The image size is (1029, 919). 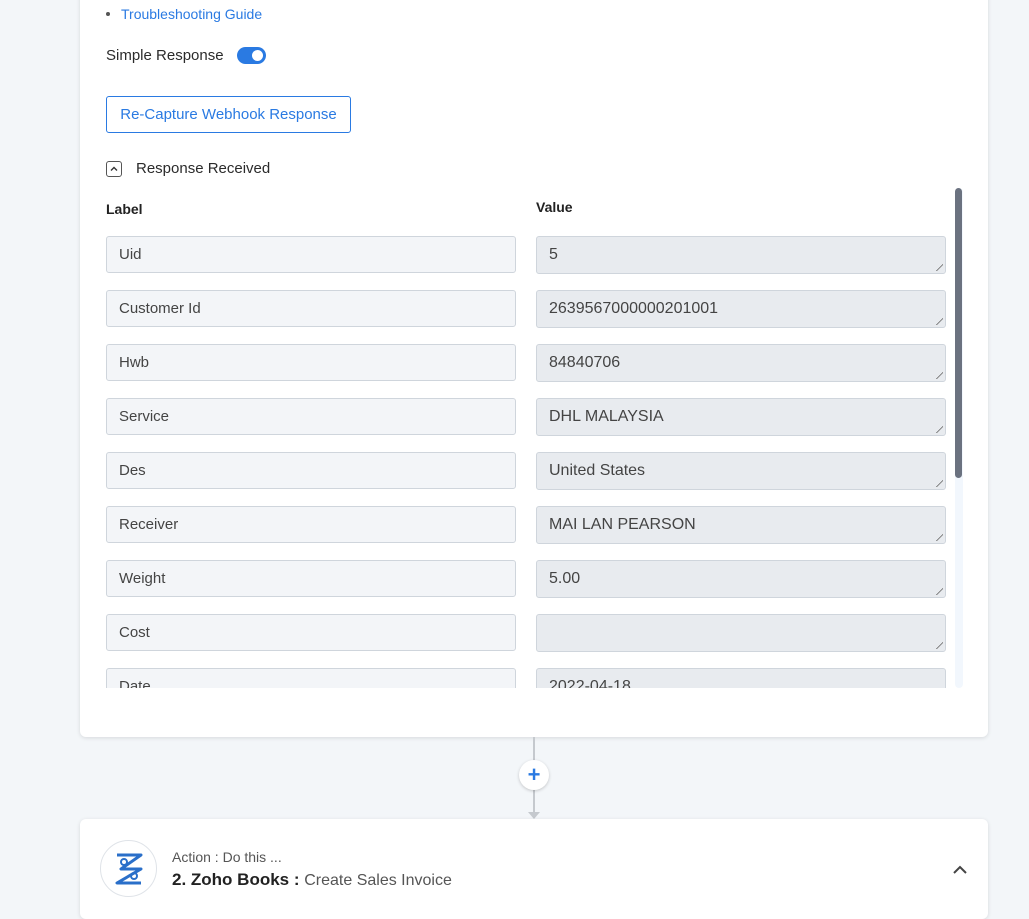 I want to click on field-value: MAI LAN PEARSON, so click(x=741, y=525).